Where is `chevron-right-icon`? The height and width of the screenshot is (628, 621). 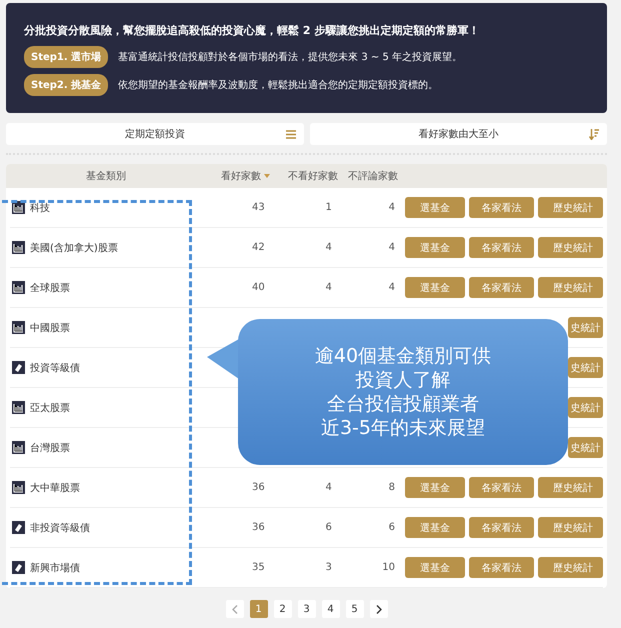
chevron-right-icon is located at coordinates (379, 609).